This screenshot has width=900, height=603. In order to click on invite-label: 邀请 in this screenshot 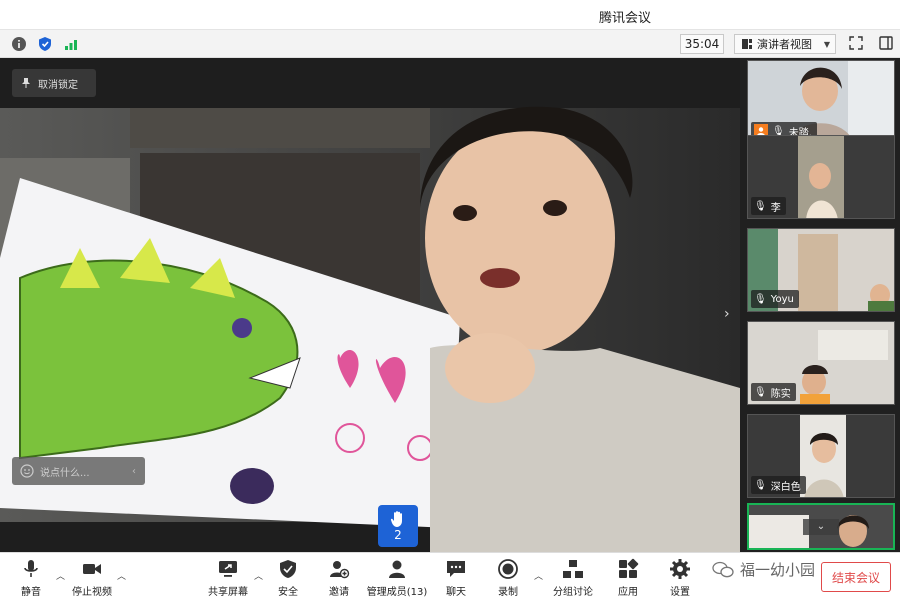, I will do `click(339, 592)`.